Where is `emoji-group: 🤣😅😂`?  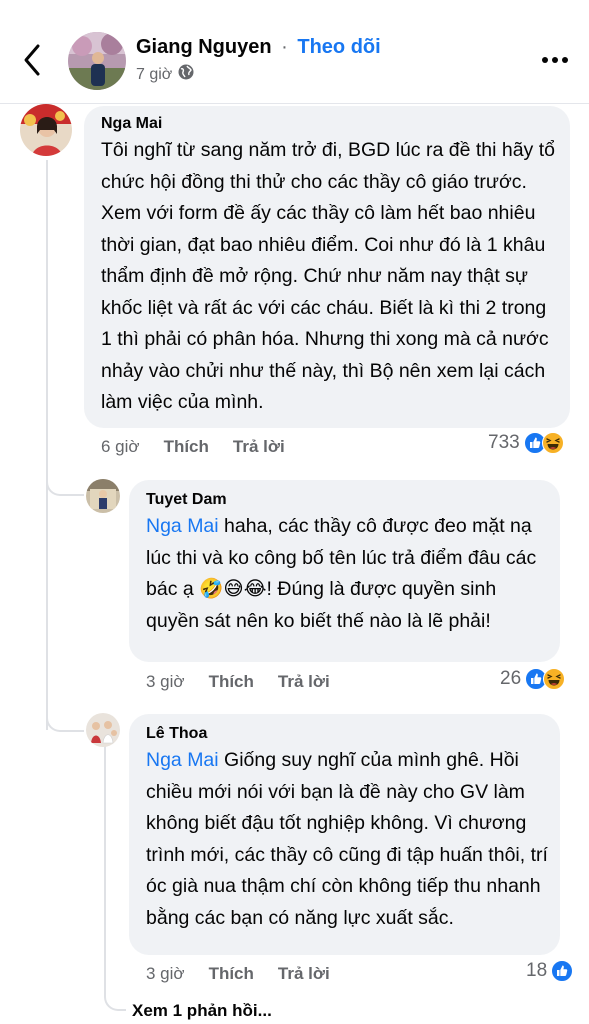
emoji-group: 🤣😅😂 is located at coordinates (233, 589).